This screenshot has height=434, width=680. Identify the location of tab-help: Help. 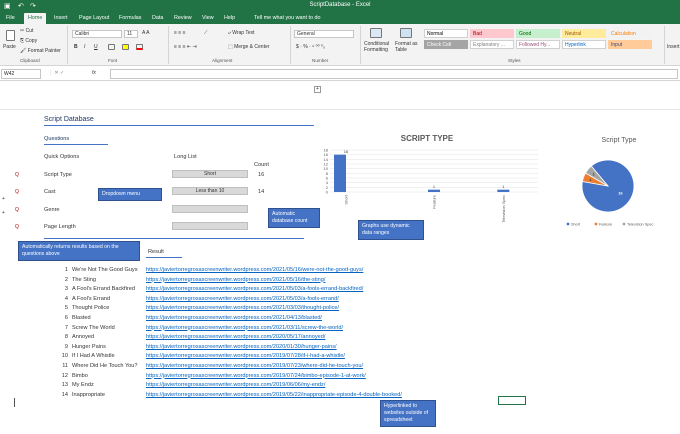
(229, 18).